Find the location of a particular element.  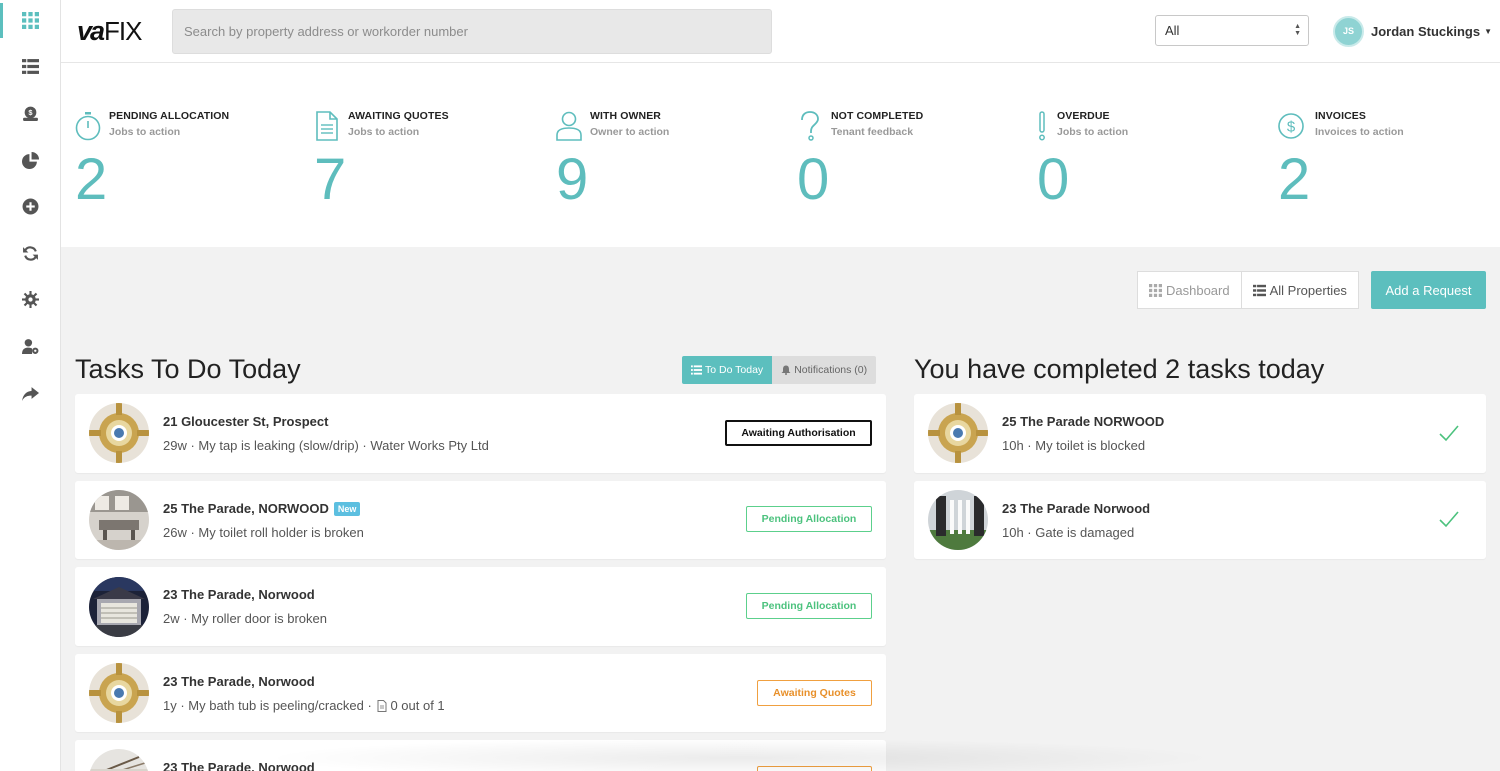

new-badge: New is located at coordinates (347, 508).